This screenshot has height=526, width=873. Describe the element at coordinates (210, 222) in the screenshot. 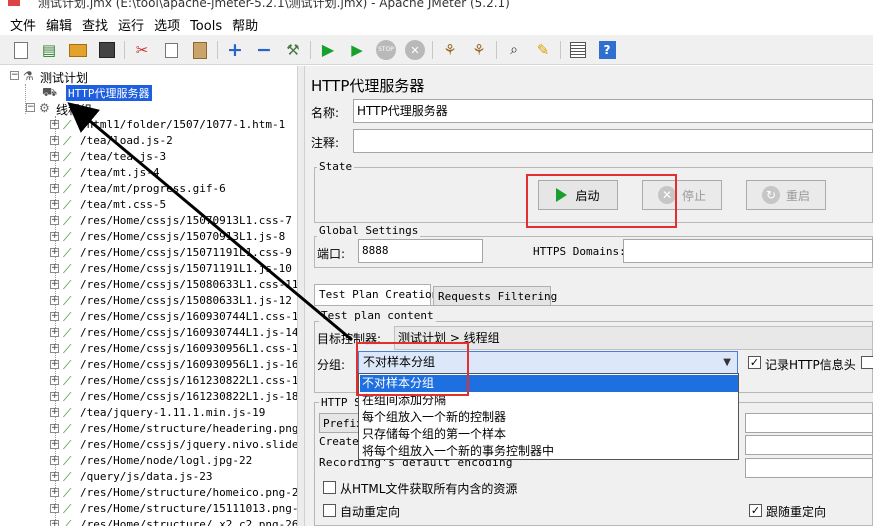

I see `annotation-arrow` at that location.